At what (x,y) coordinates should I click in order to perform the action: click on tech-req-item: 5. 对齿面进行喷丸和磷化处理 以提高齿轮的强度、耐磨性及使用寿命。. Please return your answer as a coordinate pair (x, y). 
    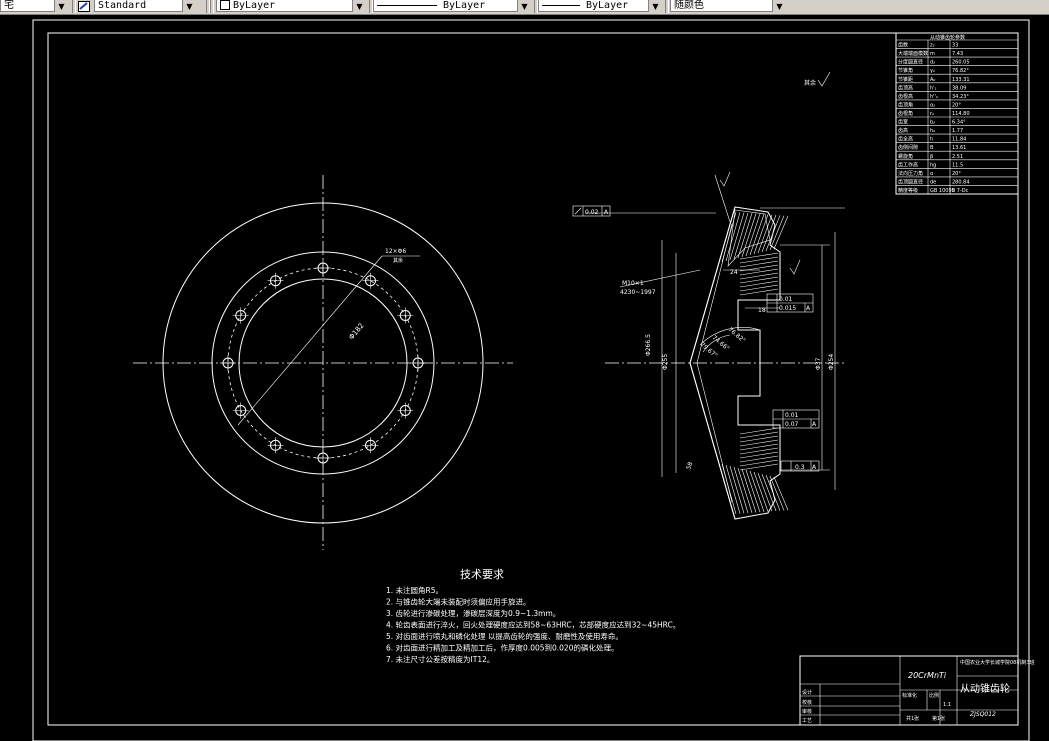
    Looking at the image, I should click on (504, 636).